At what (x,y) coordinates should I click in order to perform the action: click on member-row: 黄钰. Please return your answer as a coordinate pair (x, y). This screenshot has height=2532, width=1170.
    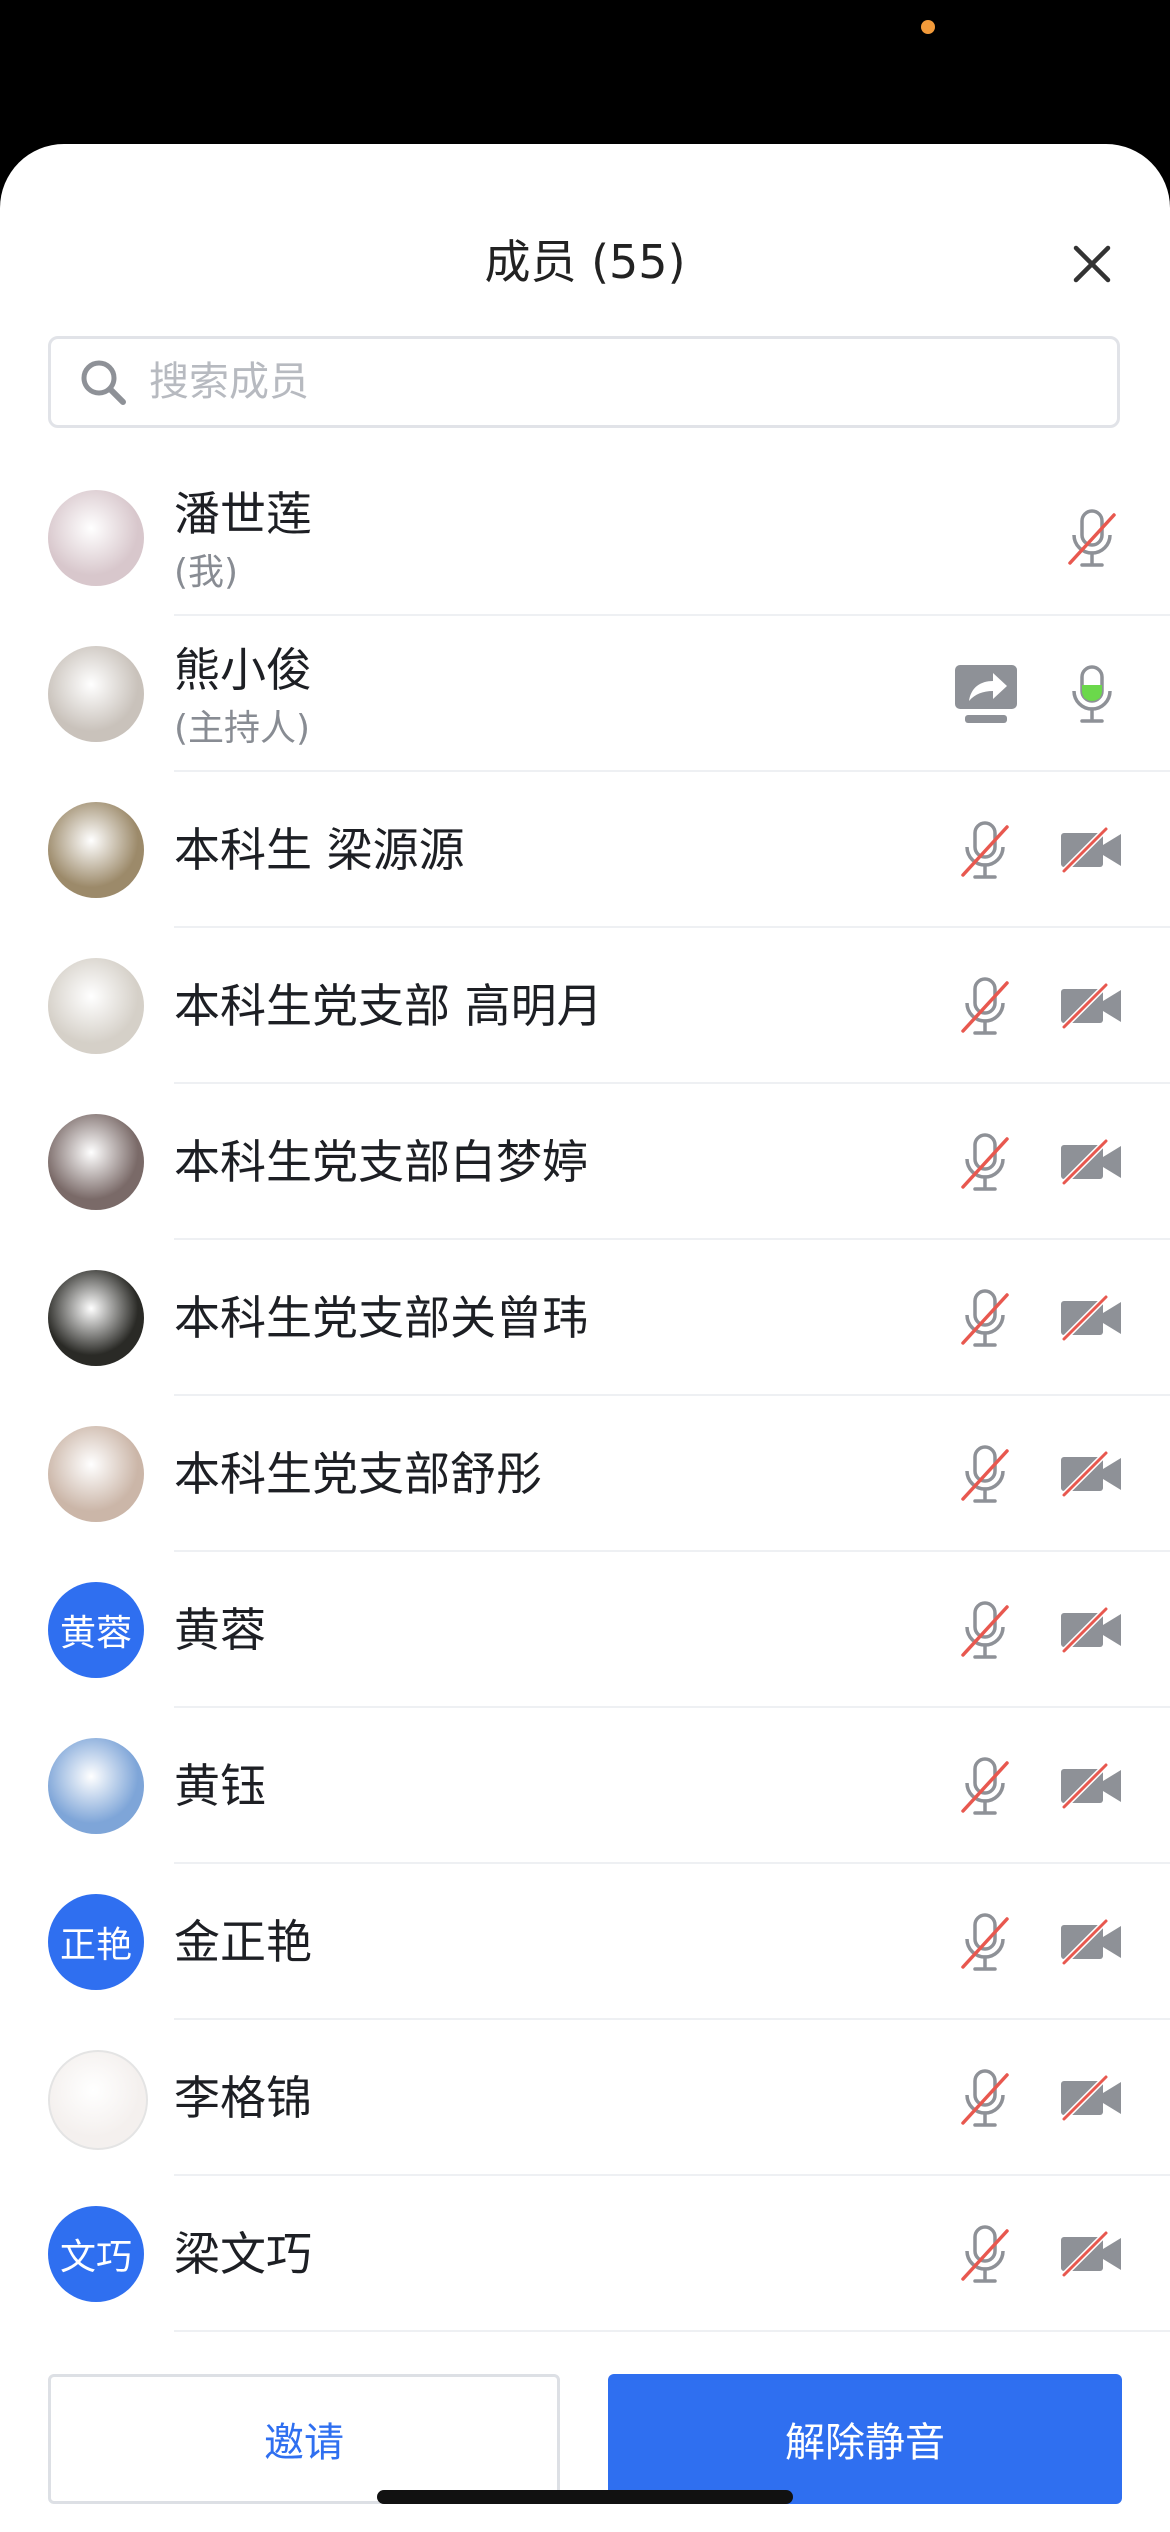
    Looking at the image, I should click on (585, 1786).